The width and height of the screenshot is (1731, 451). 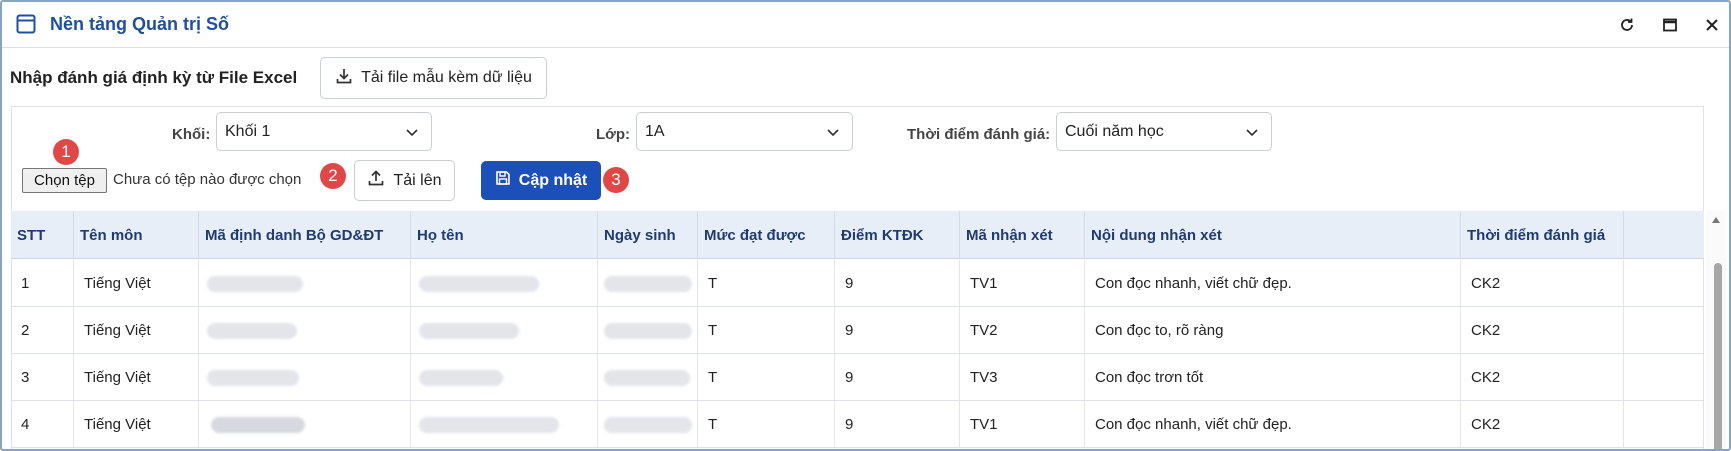 I want to click on col-stt: STT, so click(x=42, y=235).